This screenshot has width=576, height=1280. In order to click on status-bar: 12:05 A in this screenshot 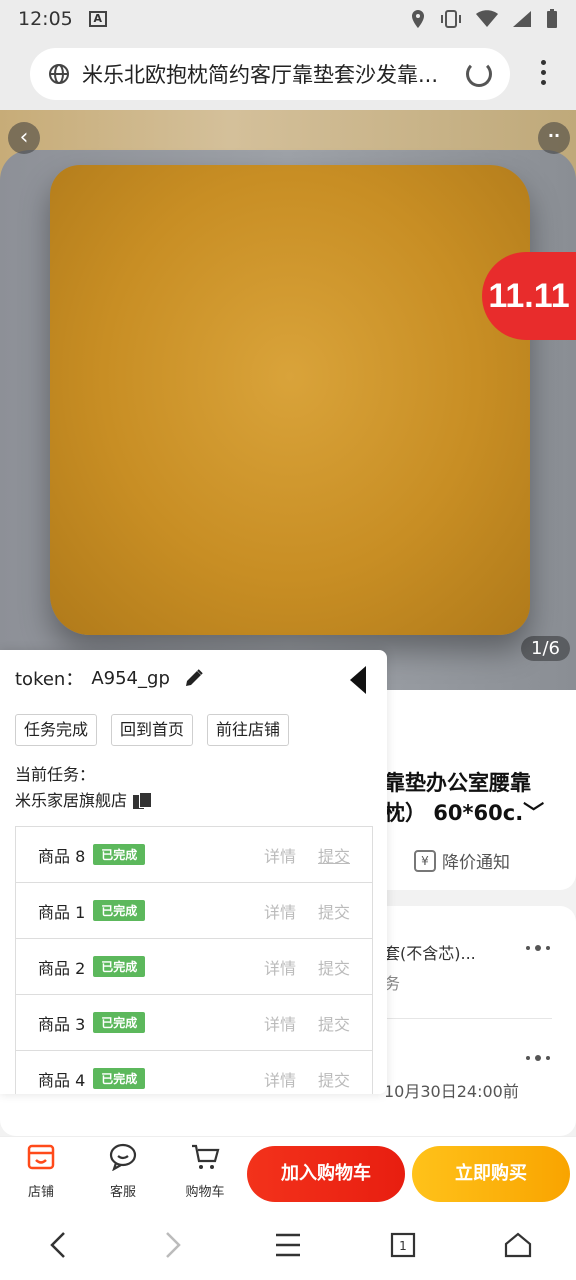, I will do `click(288, 19)`.